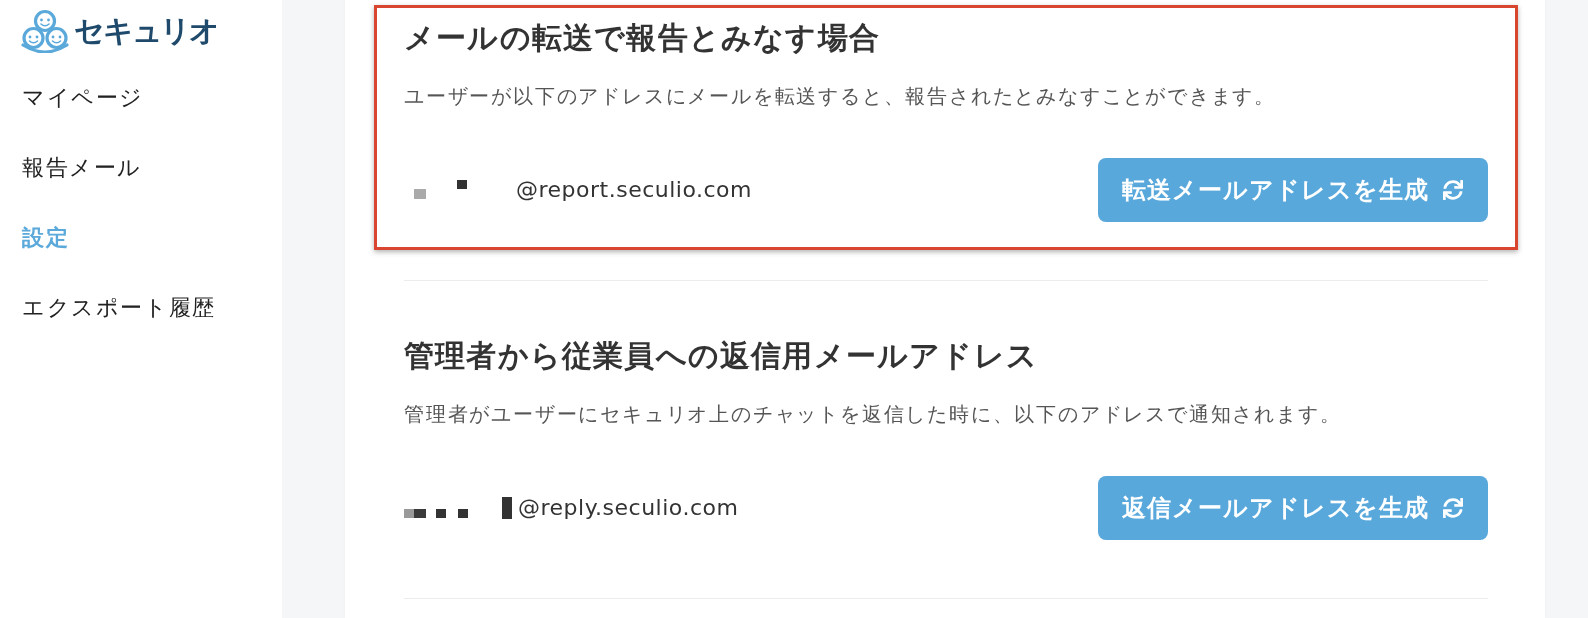  I want to click on email-address: @reply.seculio.com, so click(628, 508).